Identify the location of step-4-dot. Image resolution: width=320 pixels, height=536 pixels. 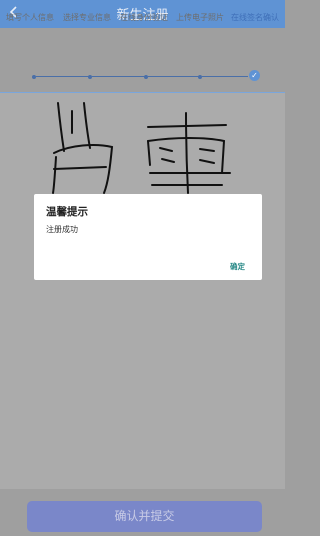
(200, 77).